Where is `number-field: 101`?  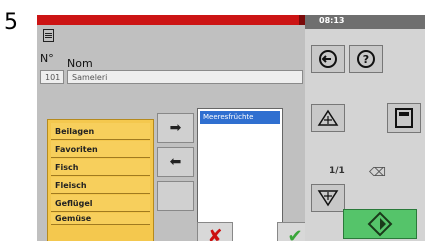
number-field: 101 is located at coordinates (52, 77).